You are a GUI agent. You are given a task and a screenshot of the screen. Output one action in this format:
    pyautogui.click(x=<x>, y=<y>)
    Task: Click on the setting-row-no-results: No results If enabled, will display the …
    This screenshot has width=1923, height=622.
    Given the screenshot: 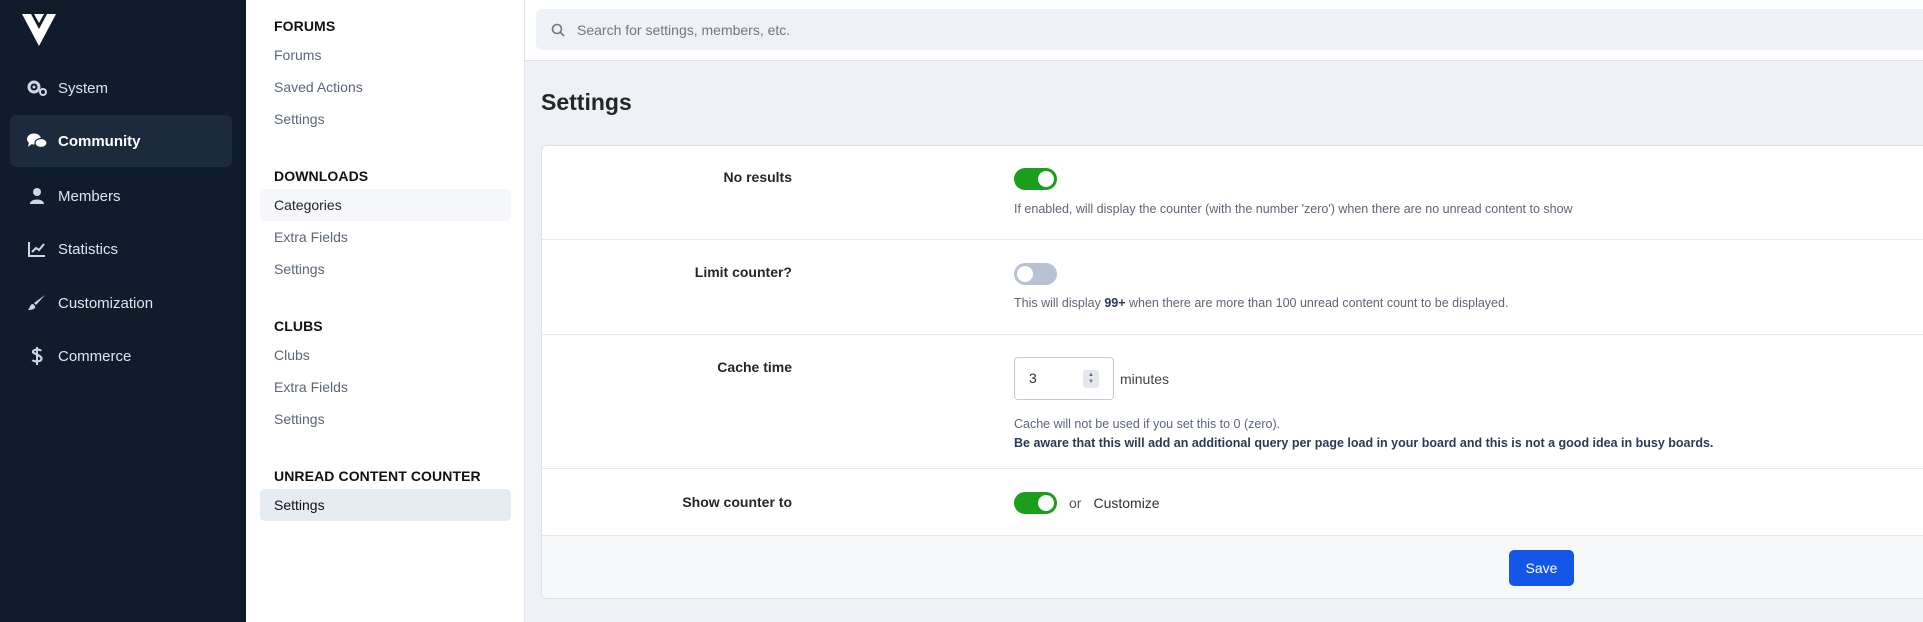 What is the action you would take?
    pyautogui.click(x=1232, y=193)
    